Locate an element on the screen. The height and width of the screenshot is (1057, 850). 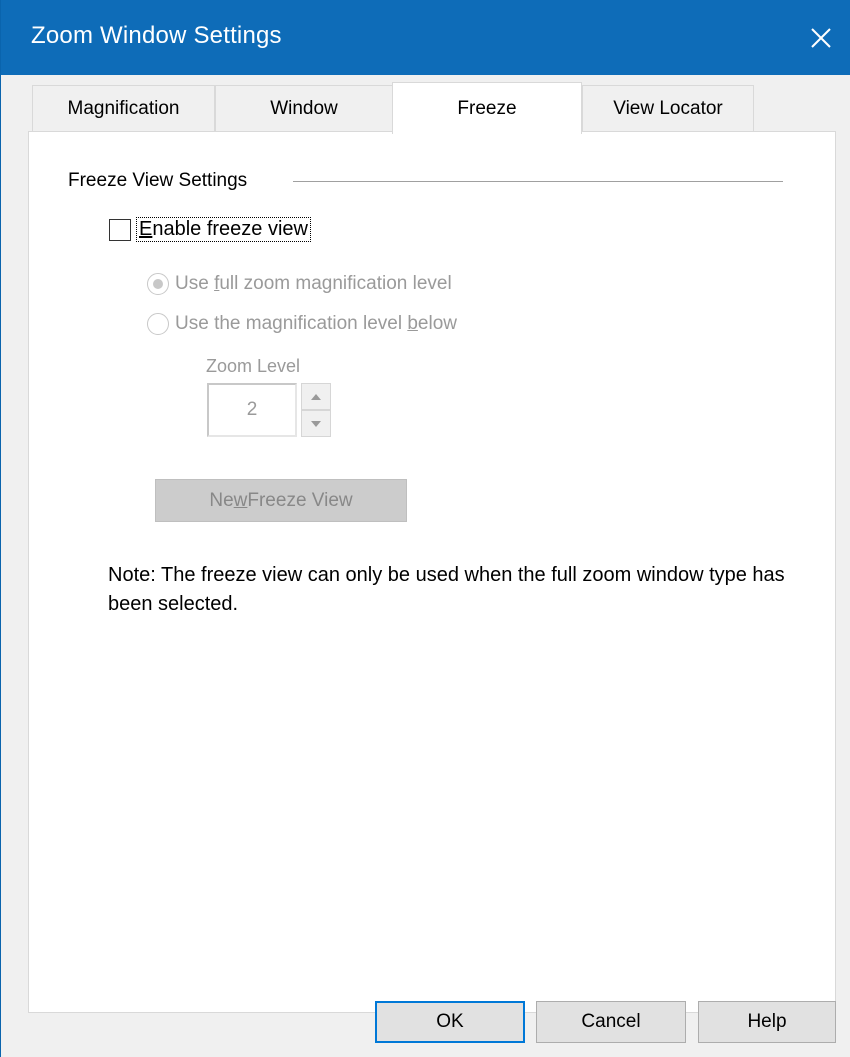
tab-magnification: Magnification is located at coordinates (123, 108).